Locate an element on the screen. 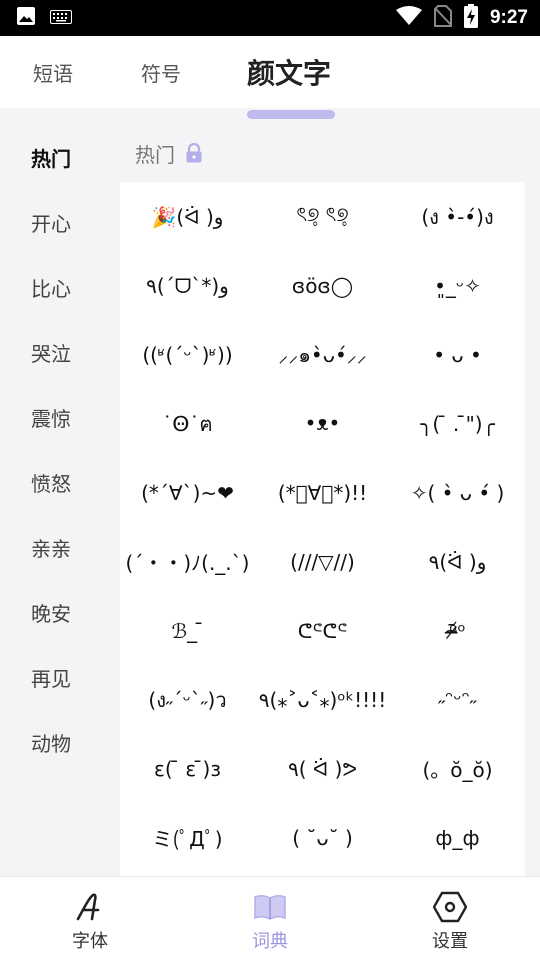  kaomoji-item: (*´∀`)~❤ is located at coordinates (187, 492).